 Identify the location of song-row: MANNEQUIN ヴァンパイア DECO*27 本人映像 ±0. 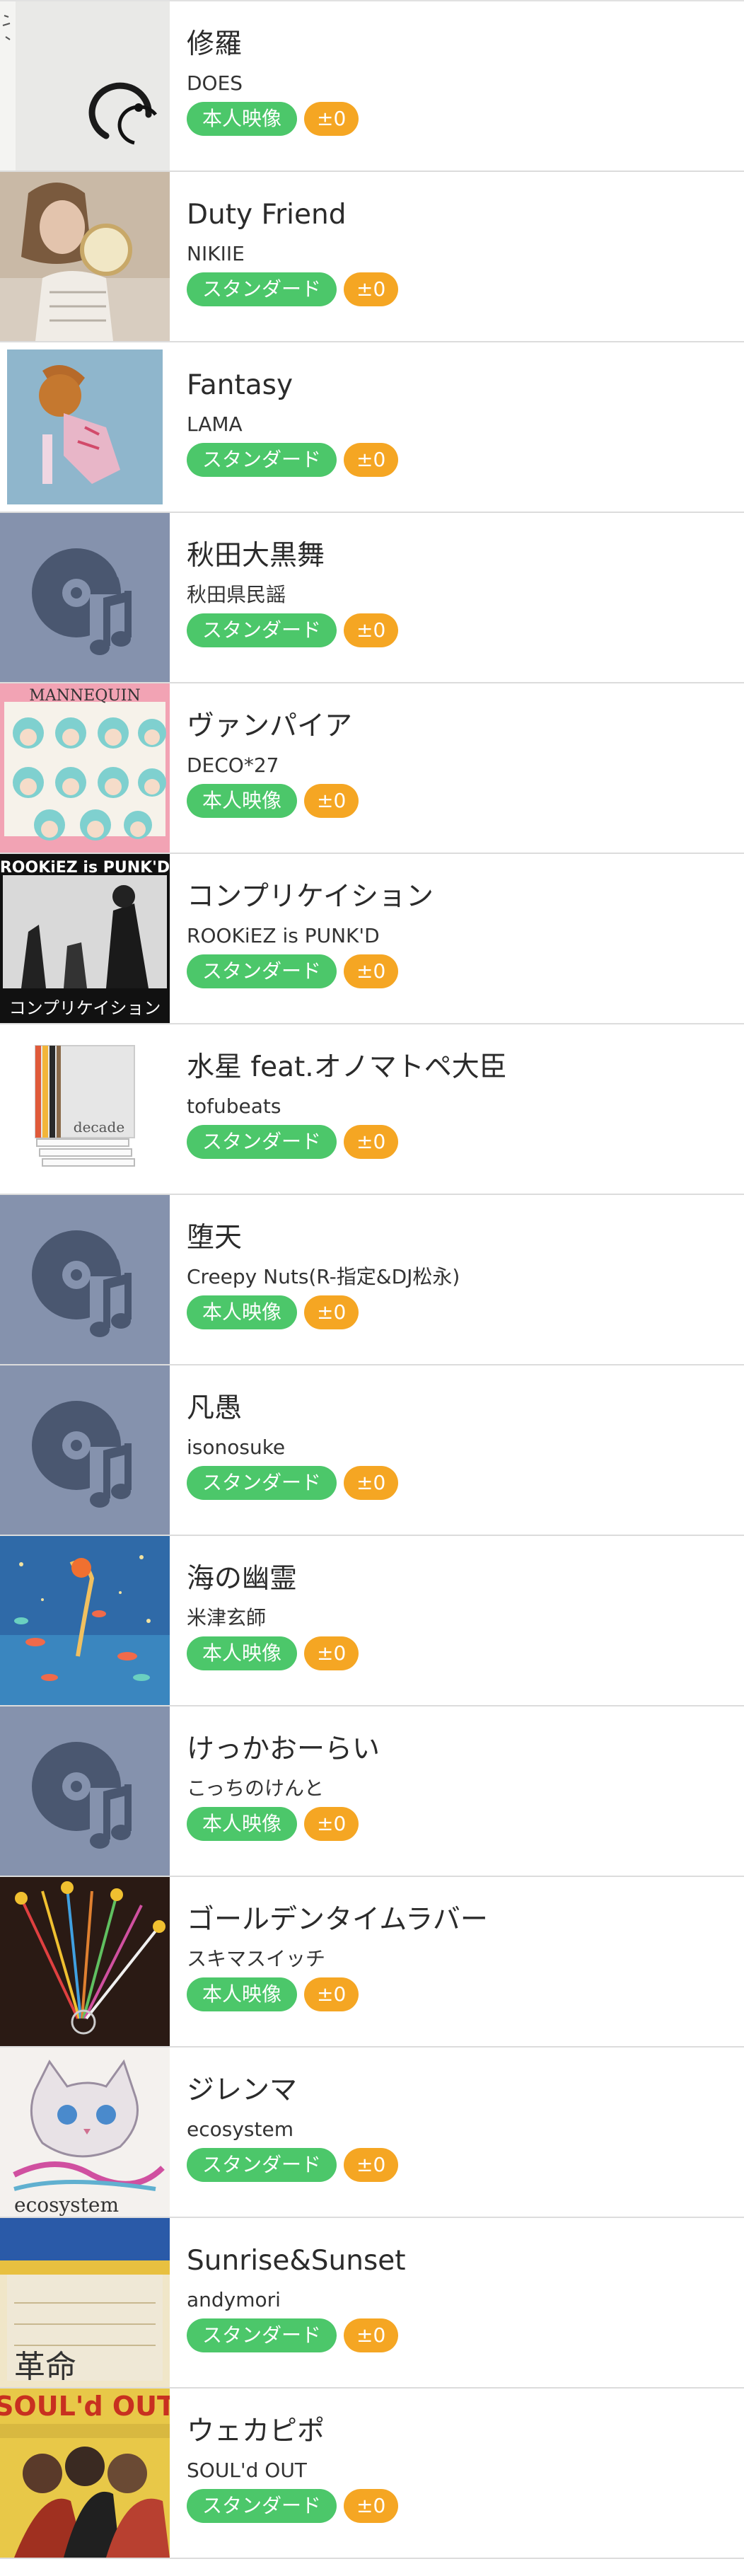
(372, 768).